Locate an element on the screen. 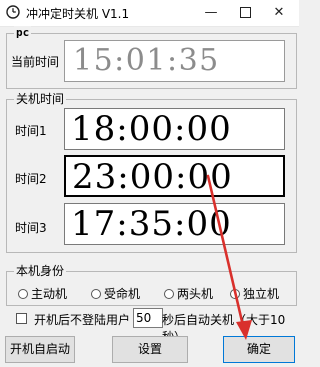  autostart-button: 开机自启动 is located at coordinates (40, 349).